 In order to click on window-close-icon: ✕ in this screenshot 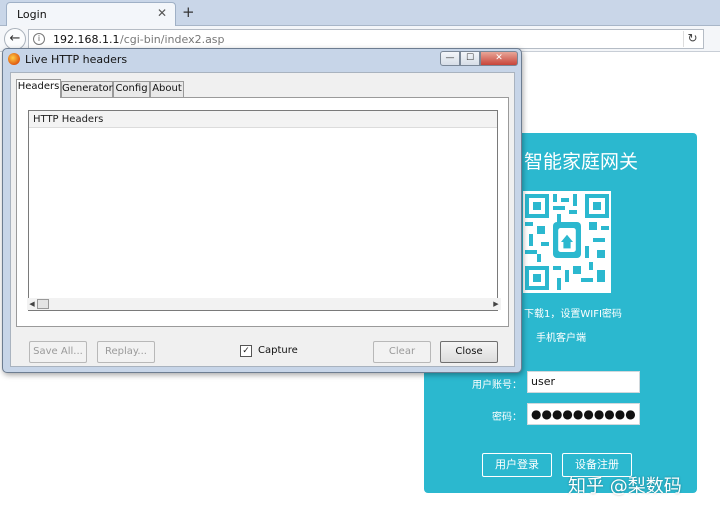, I will do `click(499, 58)`.